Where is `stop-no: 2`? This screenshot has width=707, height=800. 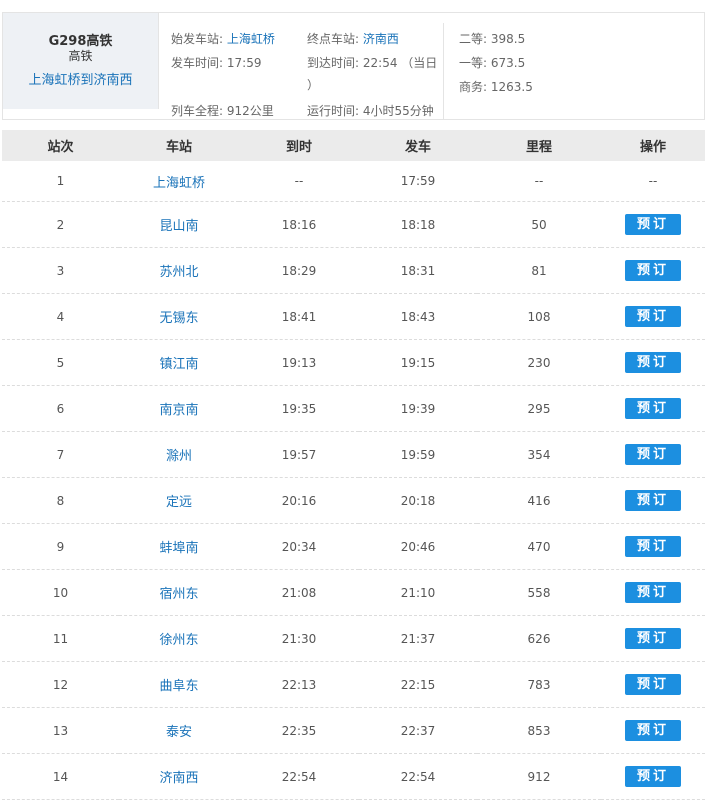
stop-no: 2 is located at coordinates (60, 224).